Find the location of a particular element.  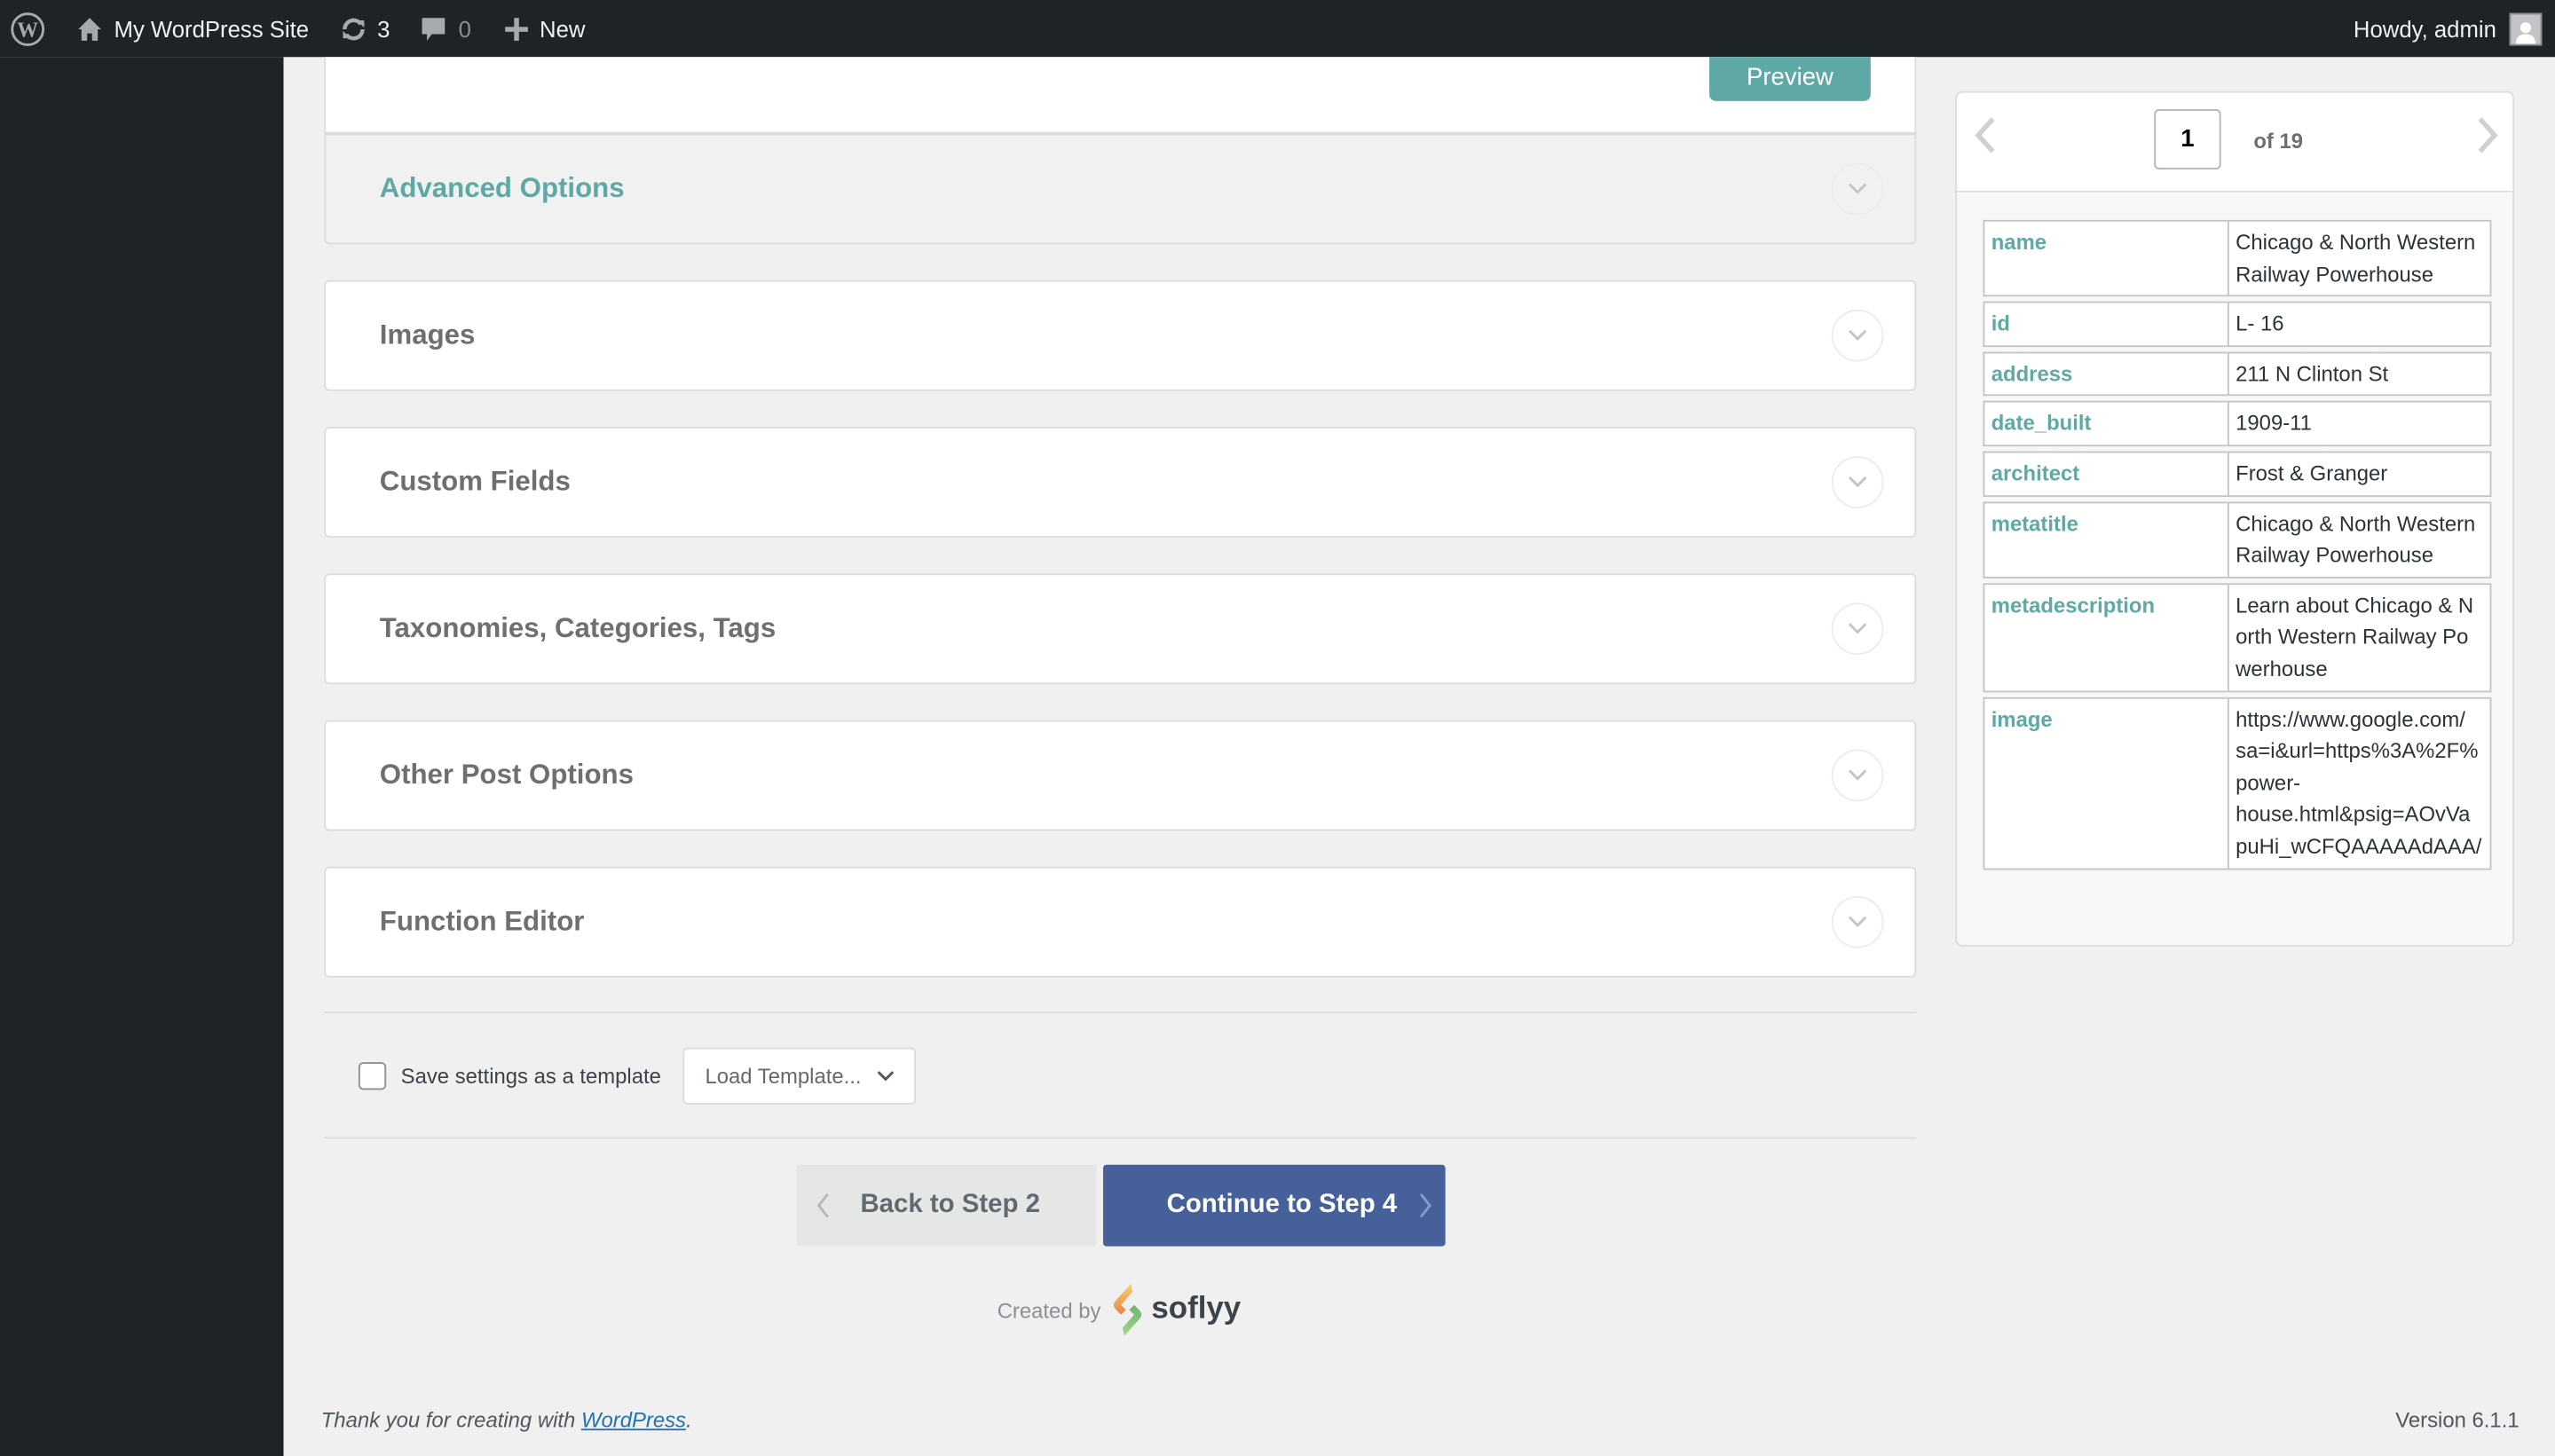

table-row: architect Frost & Granger is located at coordinates (2237, 474).